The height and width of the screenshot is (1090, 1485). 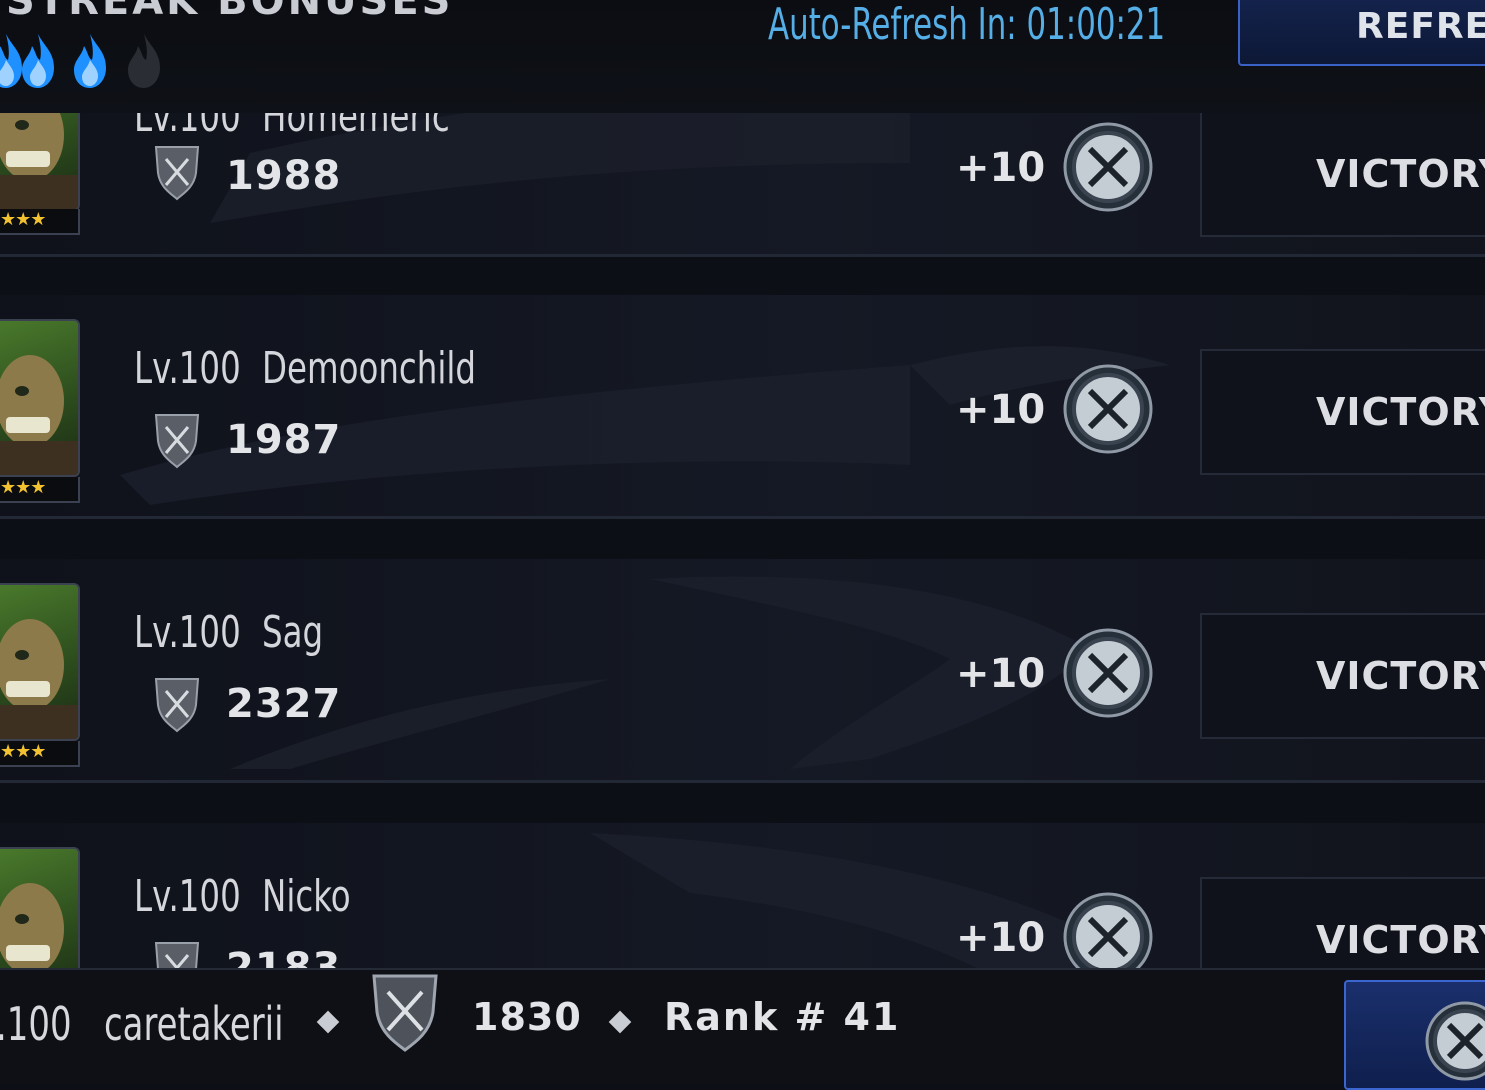 I want to click on player-rank: Rank # 41, so click(x=782, y=1017).